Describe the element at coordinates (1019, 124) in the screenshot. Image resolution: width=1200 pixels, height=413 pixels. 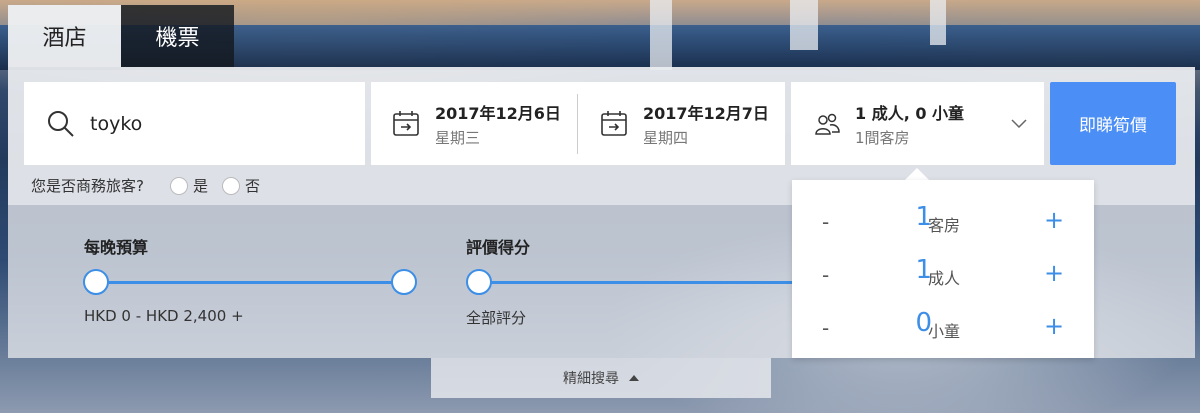
I see `chevron-down-icon` at that location.